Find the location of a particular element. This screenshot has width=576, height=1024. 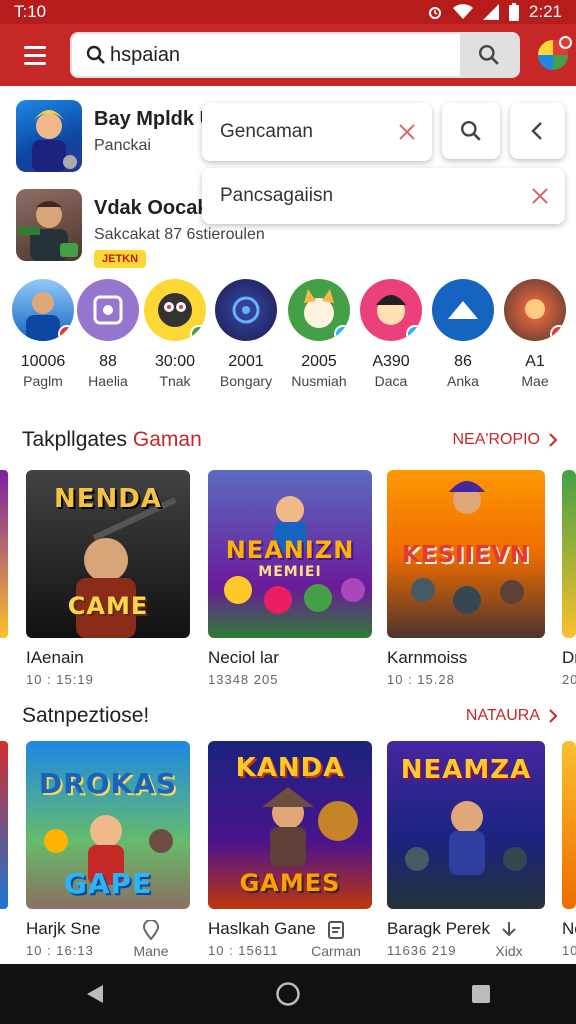

home-circle-icon is located at coordinates (288, 994).